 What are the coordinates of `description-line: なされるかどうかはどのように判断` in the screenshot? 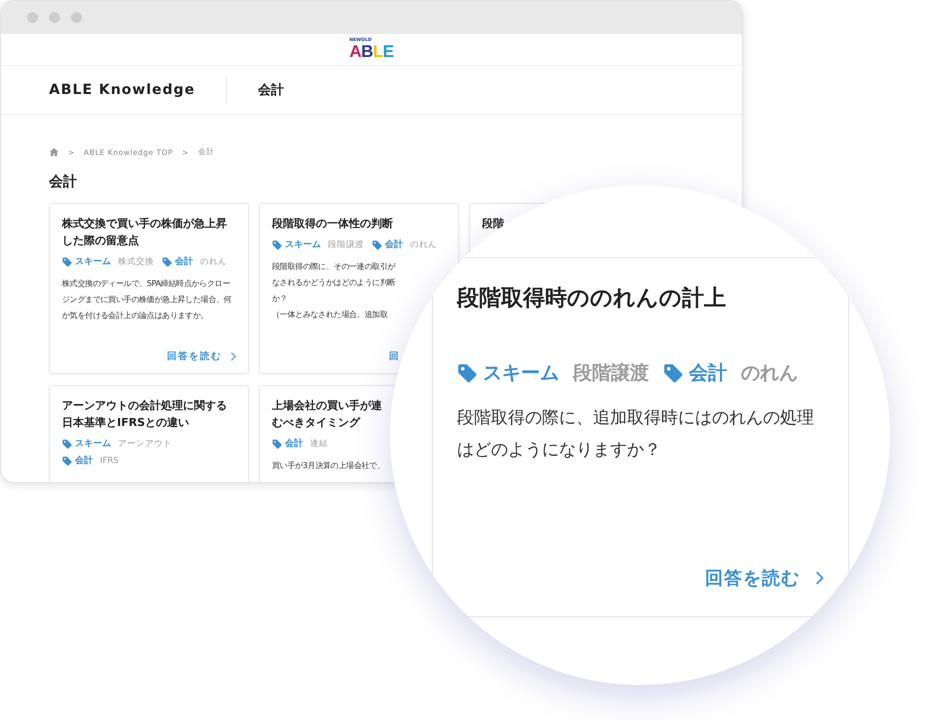 It's located at (334, 283).